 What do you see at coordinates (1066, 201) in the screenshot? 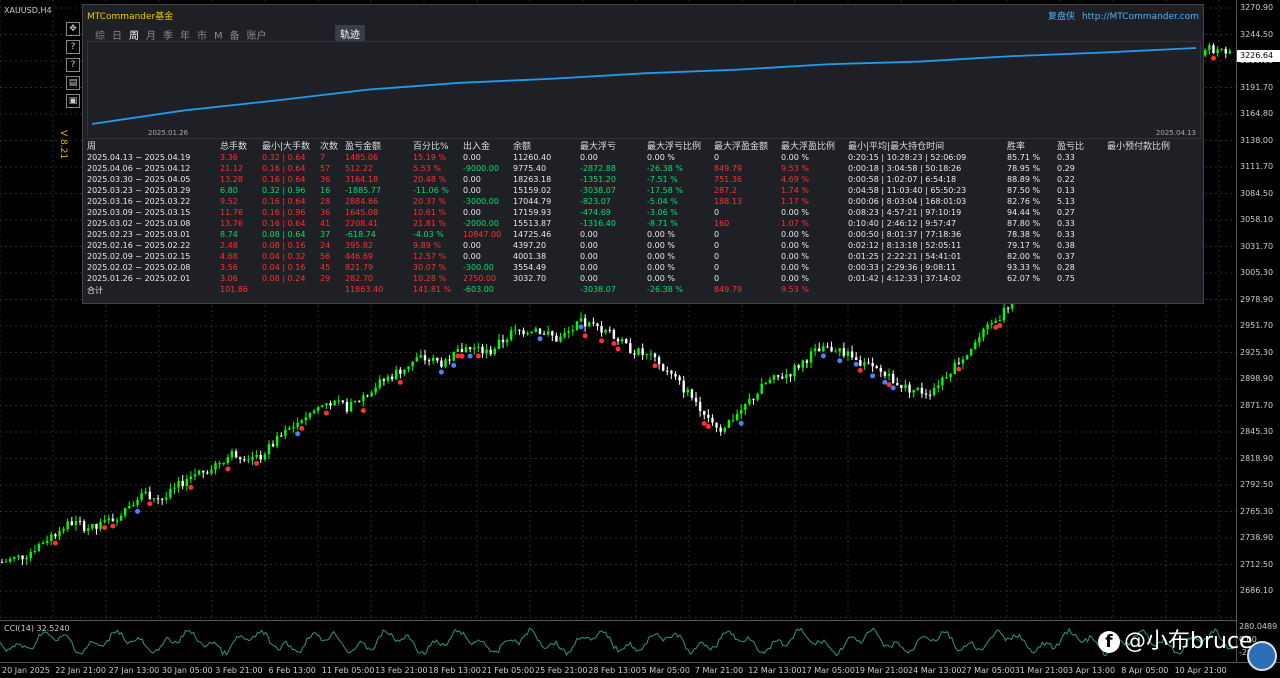
I see `cell: 5.13` at bounding box center [1066, 201].